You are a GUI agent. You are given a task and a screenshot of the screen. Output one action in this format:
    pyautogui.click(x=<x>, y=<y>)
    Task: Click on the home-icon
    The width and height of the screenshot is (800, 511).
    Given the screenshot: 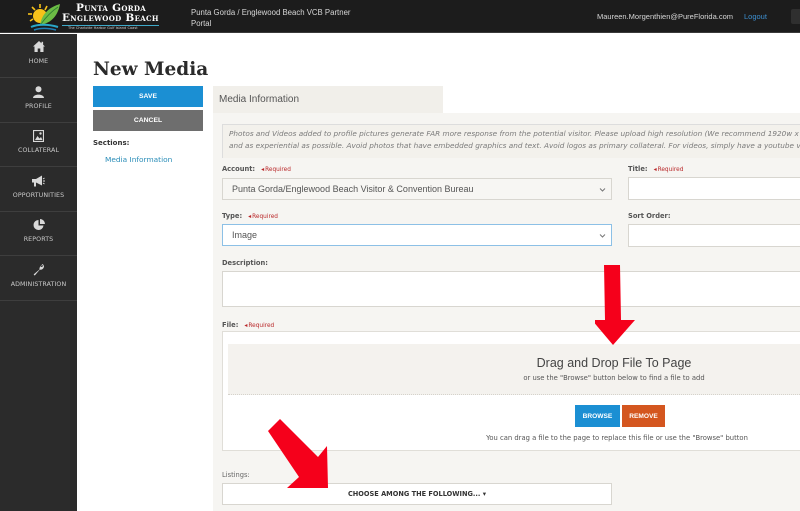 What is the action you would take?
    pyautogui.click(x=38, y=48)
    